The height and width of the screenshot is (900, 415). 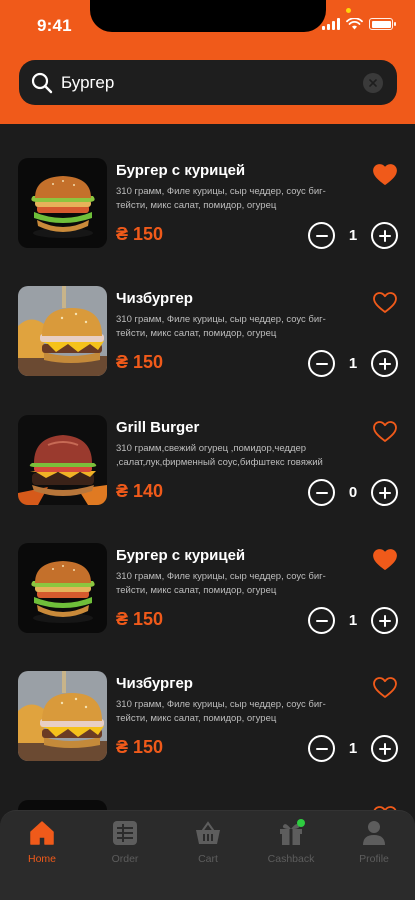 What do you see at coordinates (62, 805) in the screenshot?
I see `product-photo` at bounding box center [62, 805].